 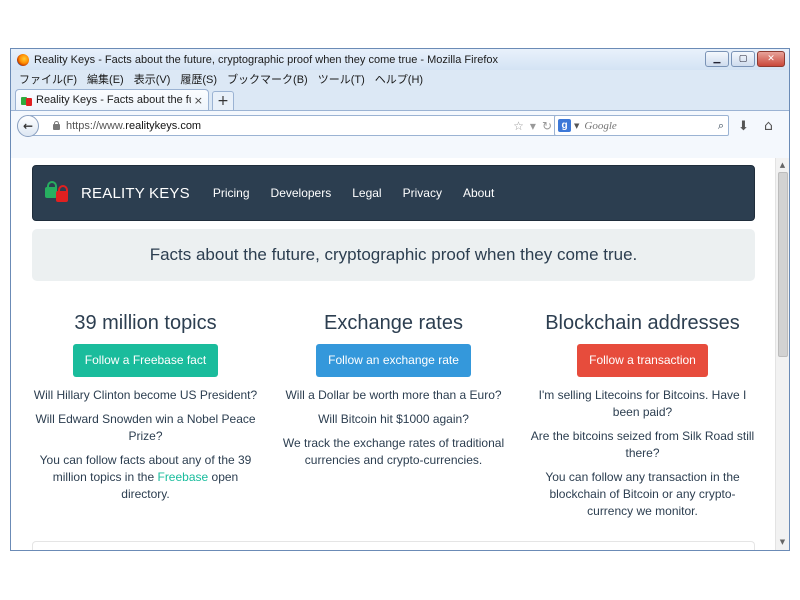 I want to click on google-icon: g, so click(x=564, y=125).